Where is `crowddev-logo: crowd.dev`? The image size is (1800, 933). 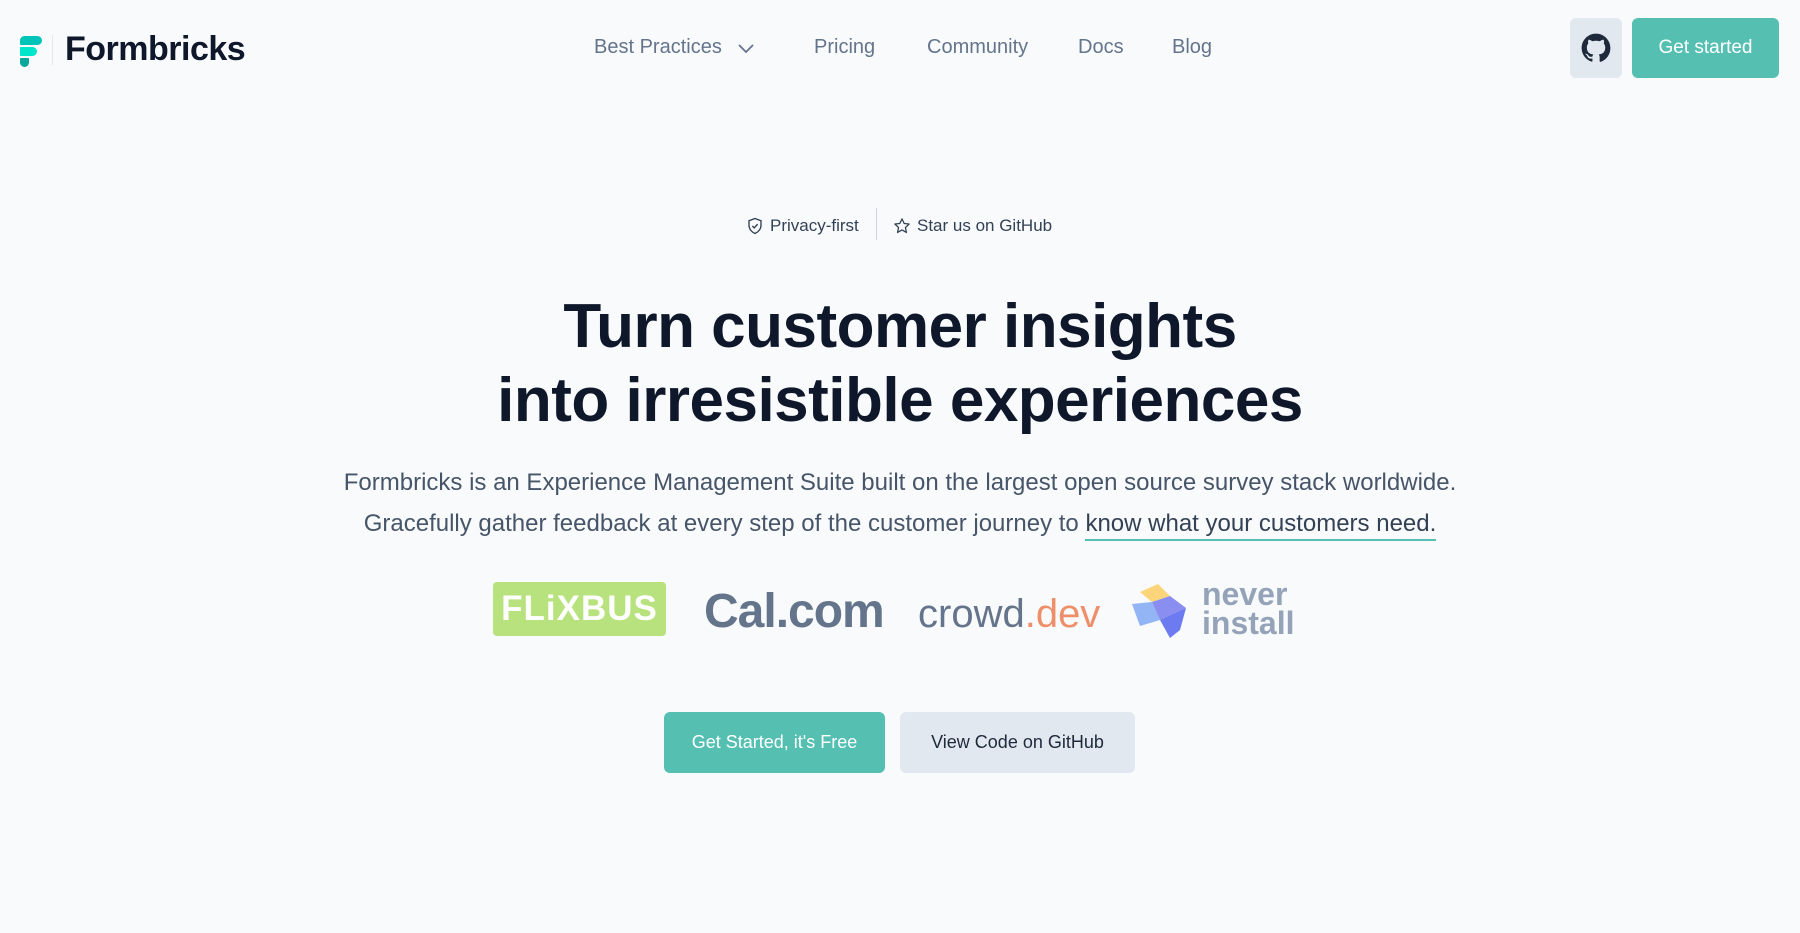 crowddev-logo: crowd.dev is located at coordinates (1009, 614).